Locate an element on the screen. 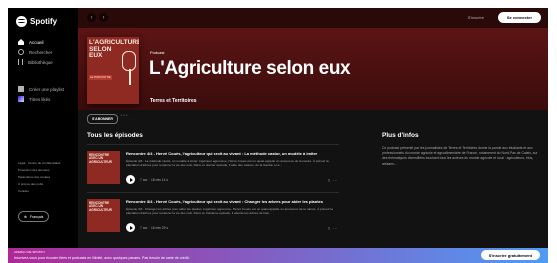 This screenshot has height=263, width=557. nav-item-label: Rechercher is located at coordinates (41, 52).